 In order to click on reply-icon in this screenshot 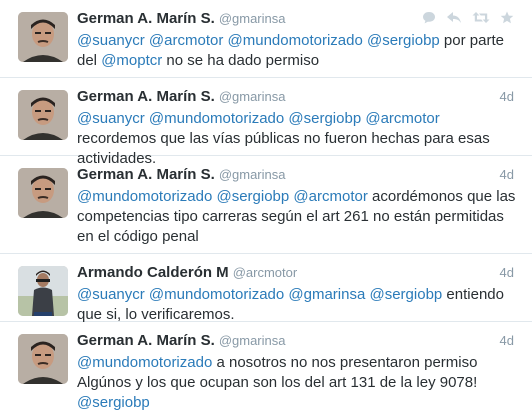, I will do `click(454, 17)`.